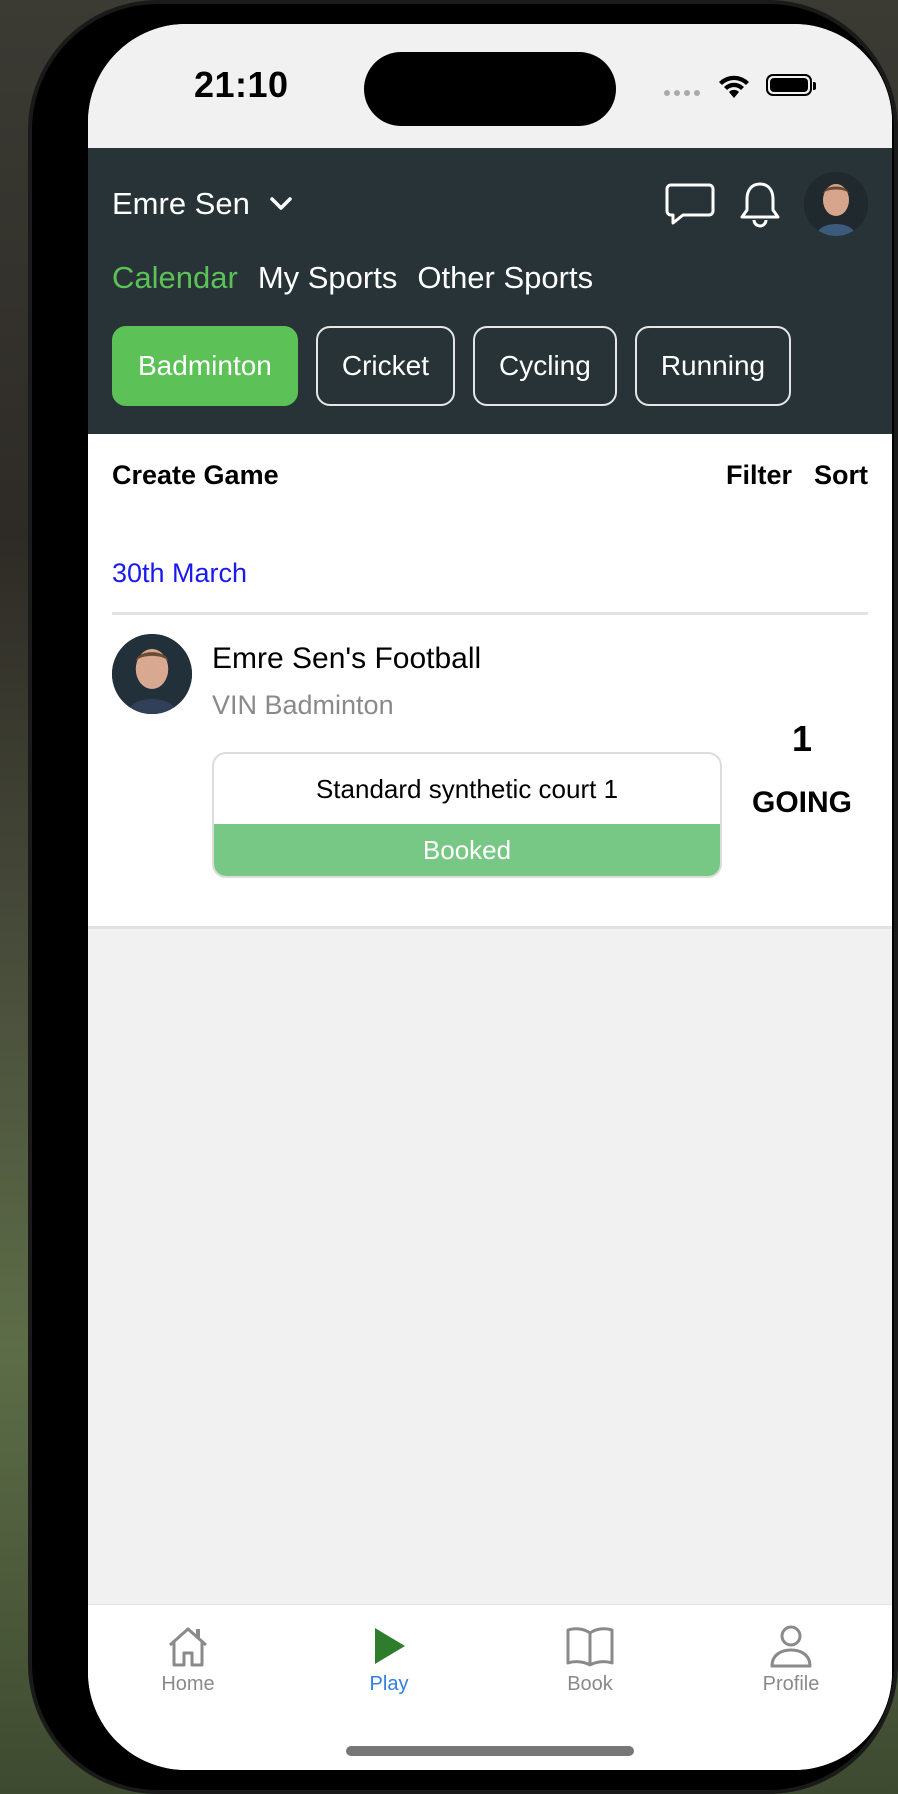 The image size is (898, 1794). I want to click on chip-cricket: Cricket, so click(385, 366).